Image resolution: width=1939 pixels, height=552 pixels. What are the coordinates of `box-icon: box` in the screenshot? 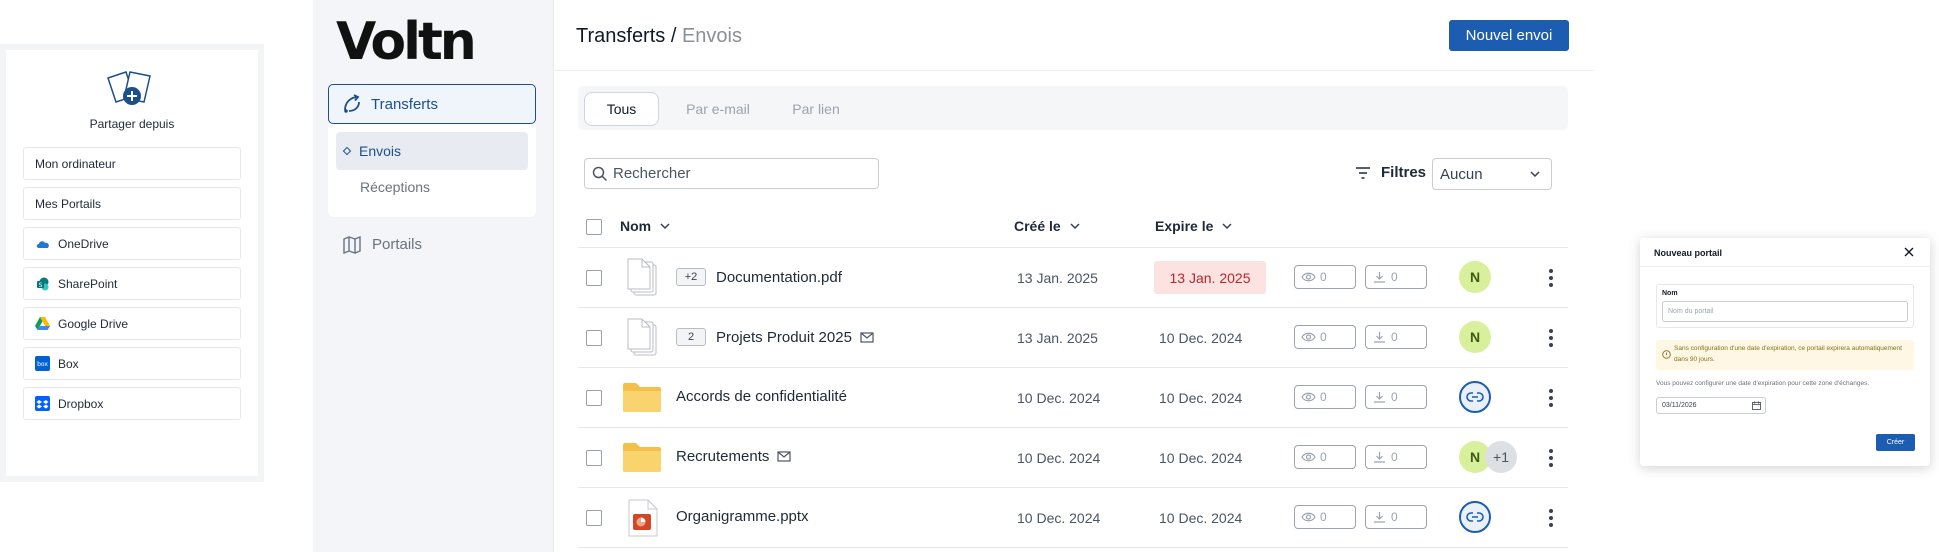 It's located at (42, 363).